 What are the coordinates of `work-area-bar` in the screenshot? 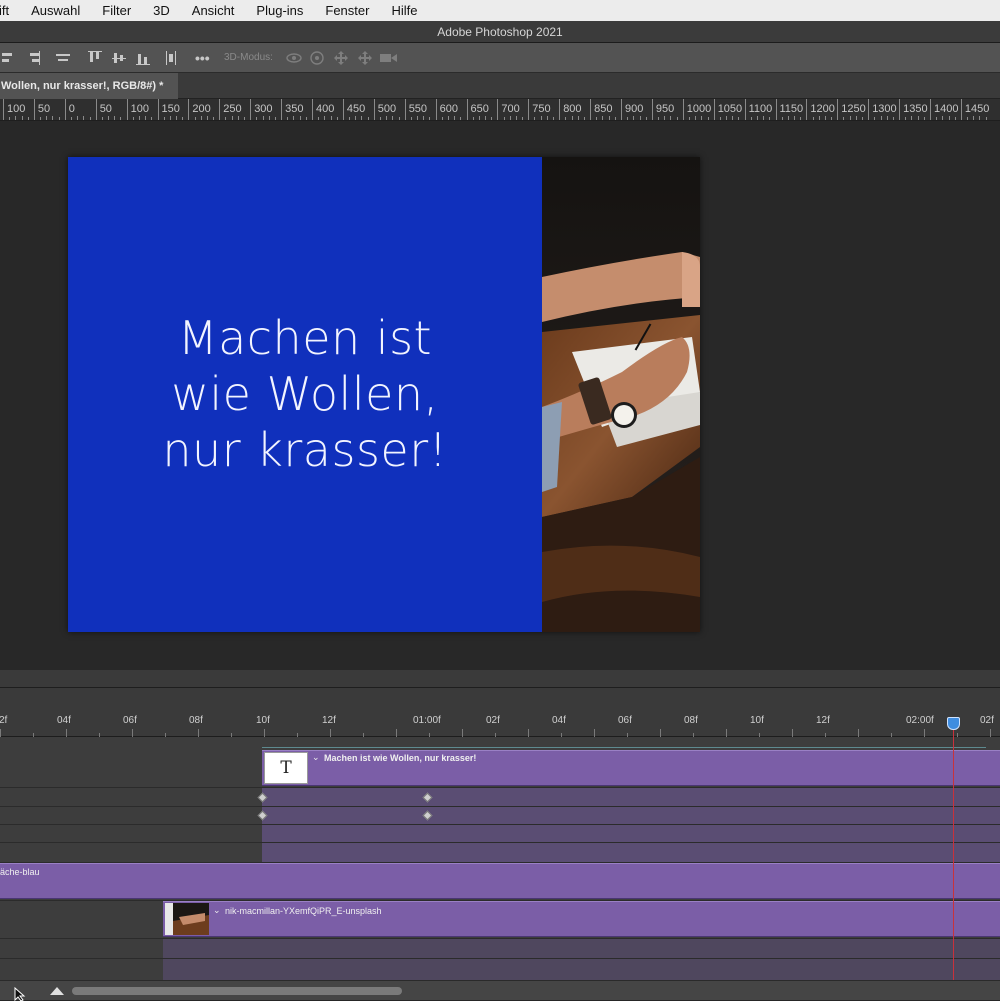 It's located at (624, 747).